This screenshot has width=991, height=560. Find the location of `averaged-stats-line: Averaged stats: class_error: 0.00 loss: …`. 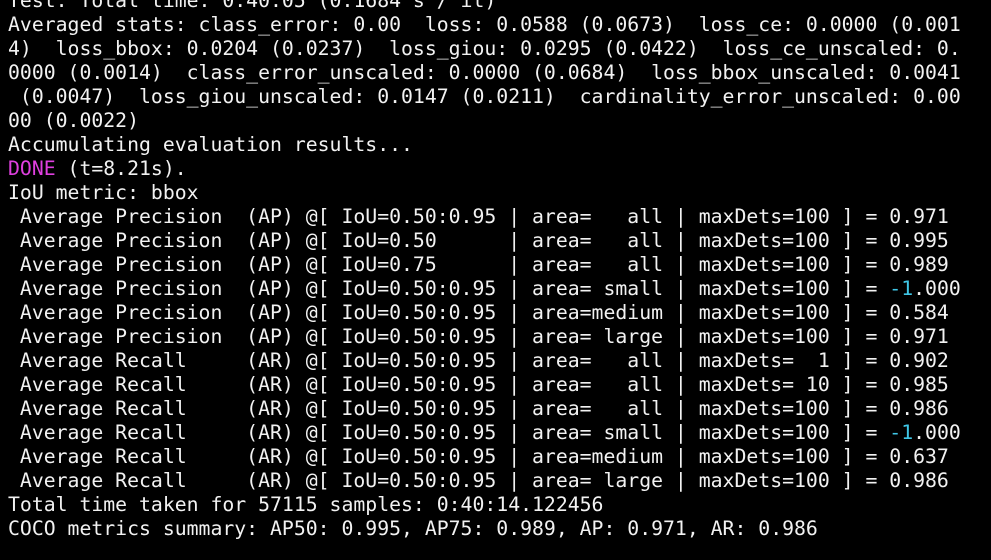

averaged-stats-line: Averaged stats: class_error: 0.00 loss: … is located at coordinates (484, 24).